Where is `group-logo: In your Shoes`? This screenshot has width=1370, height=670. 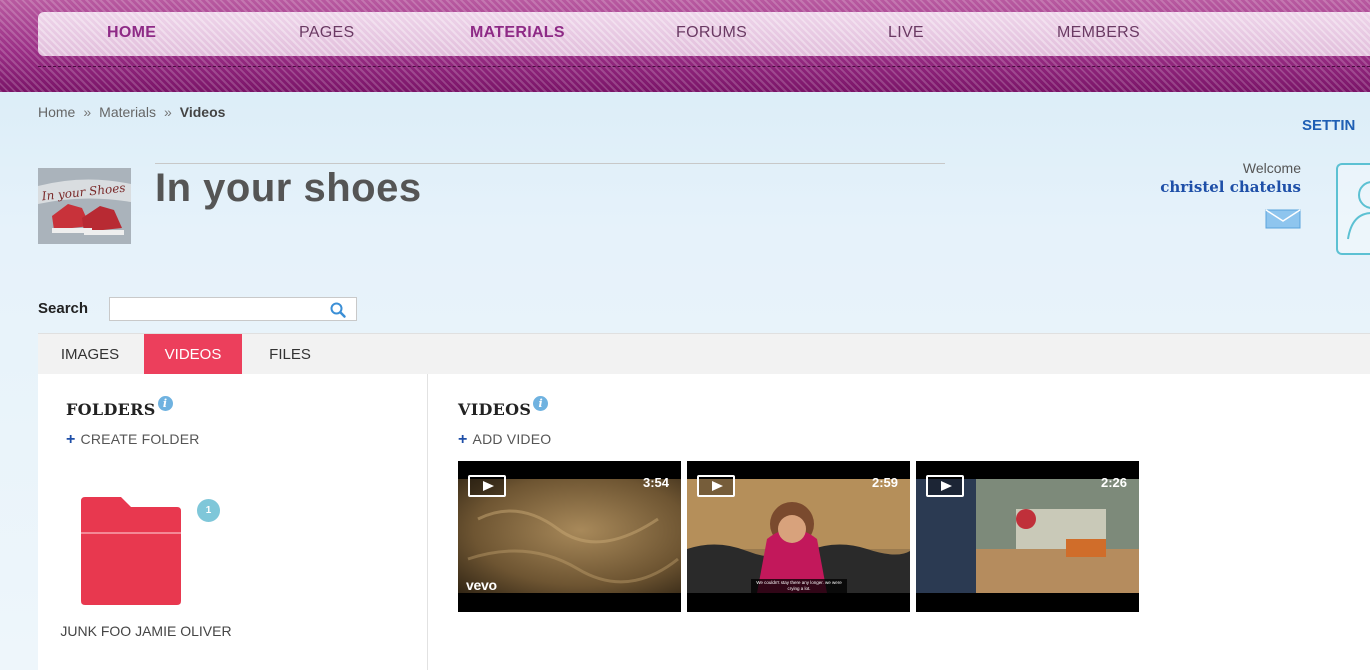
group-logo: In your Shoes is located at coordinates (84, 206).